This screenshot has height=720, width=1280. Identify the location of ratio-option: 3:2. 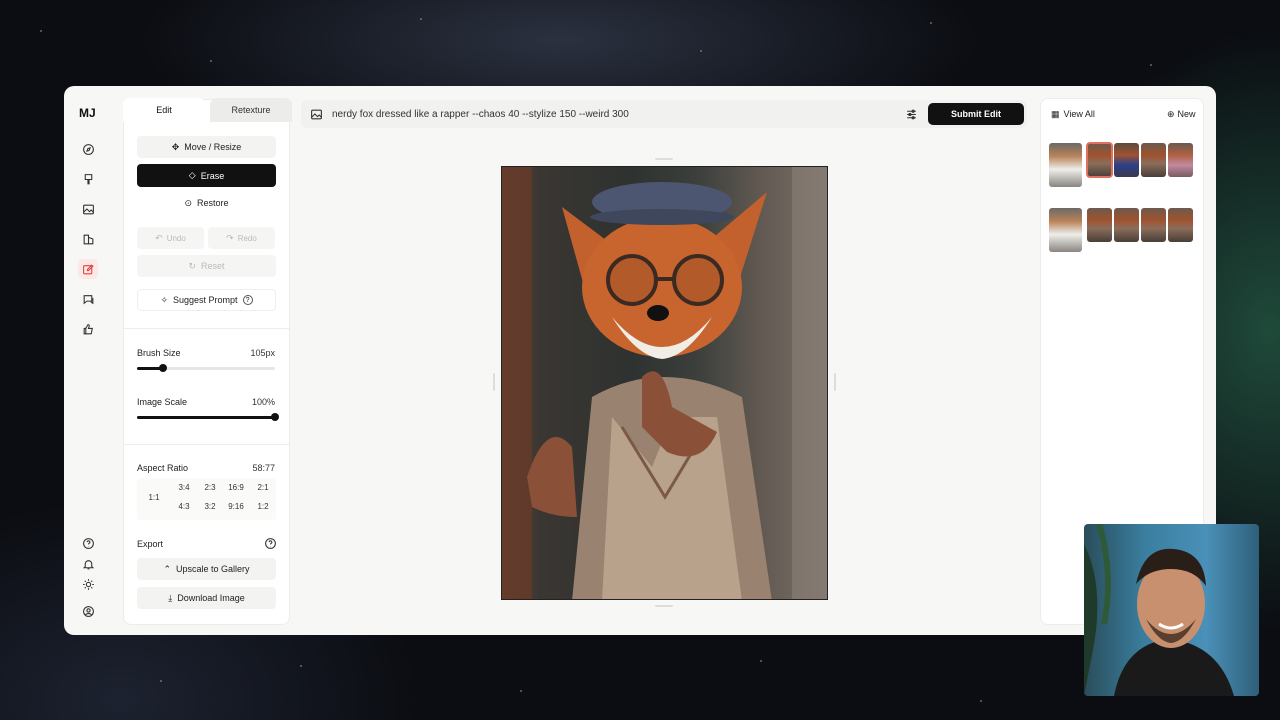
(210, 506).